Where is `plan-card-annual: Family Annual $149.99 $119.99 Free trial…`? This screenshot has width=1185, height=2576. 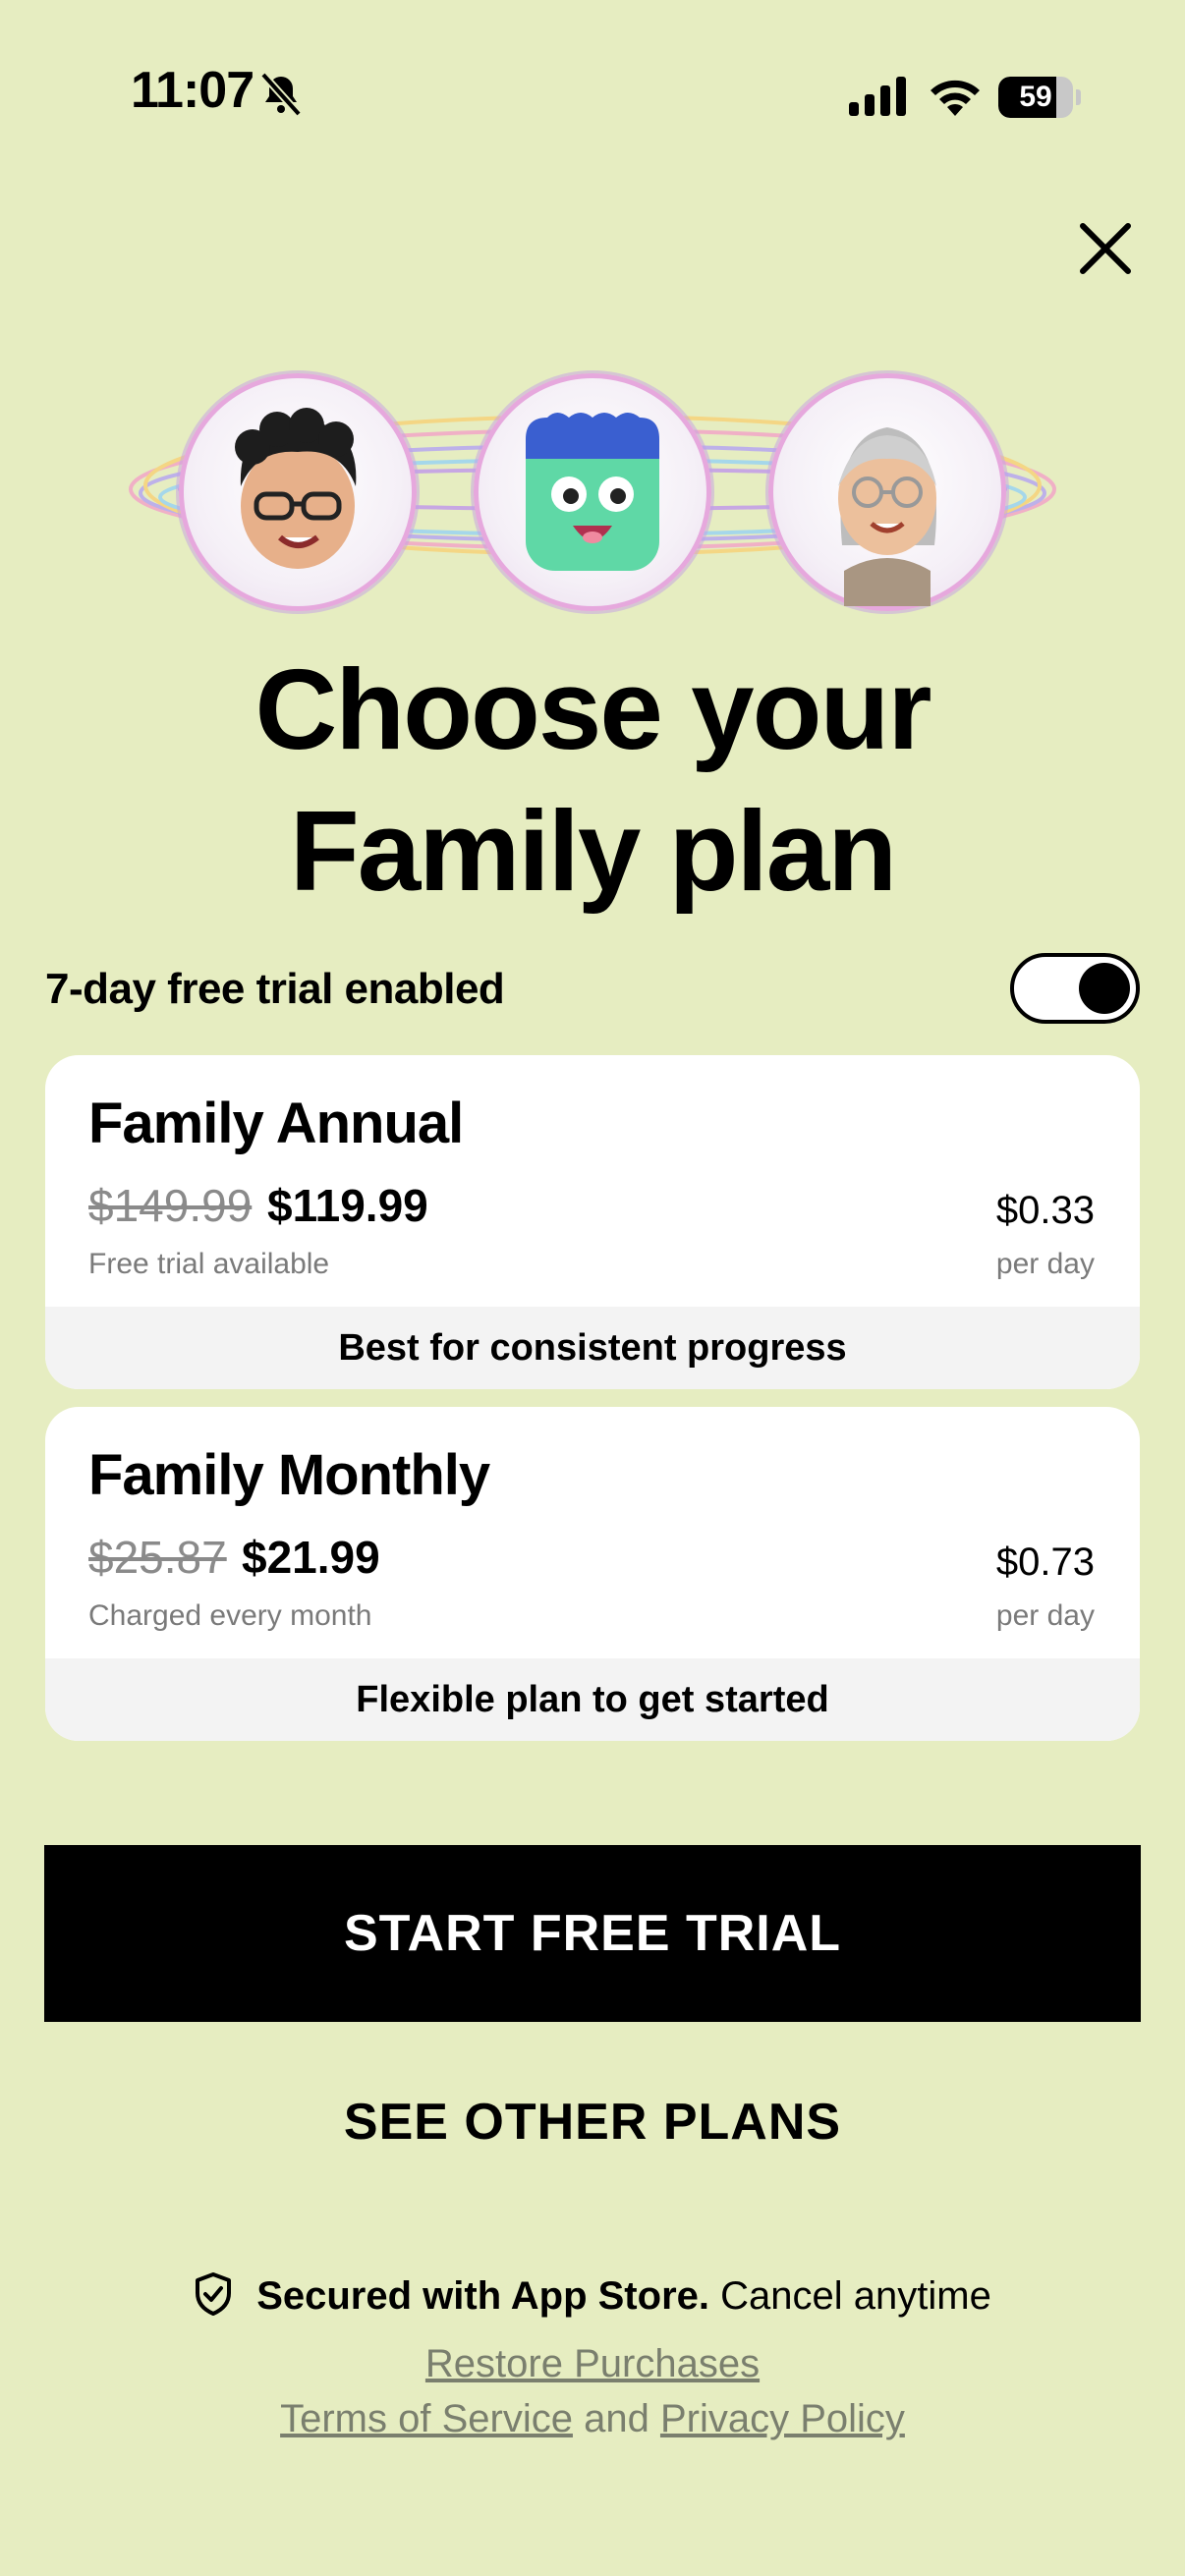 plan-card-annual: Family Annual $149.99 $119.99 Free trial… is located at coordinates (592, 1222).